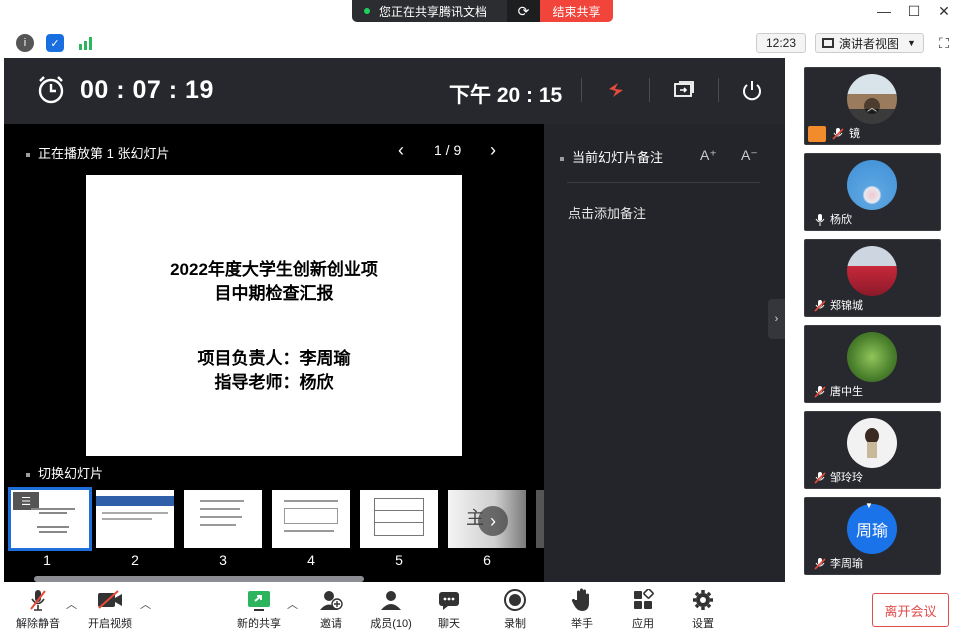 Image resolution: width=961 pixels, height=636 pixels. I want to click on members-button: 成员(10), so click(391, 609).